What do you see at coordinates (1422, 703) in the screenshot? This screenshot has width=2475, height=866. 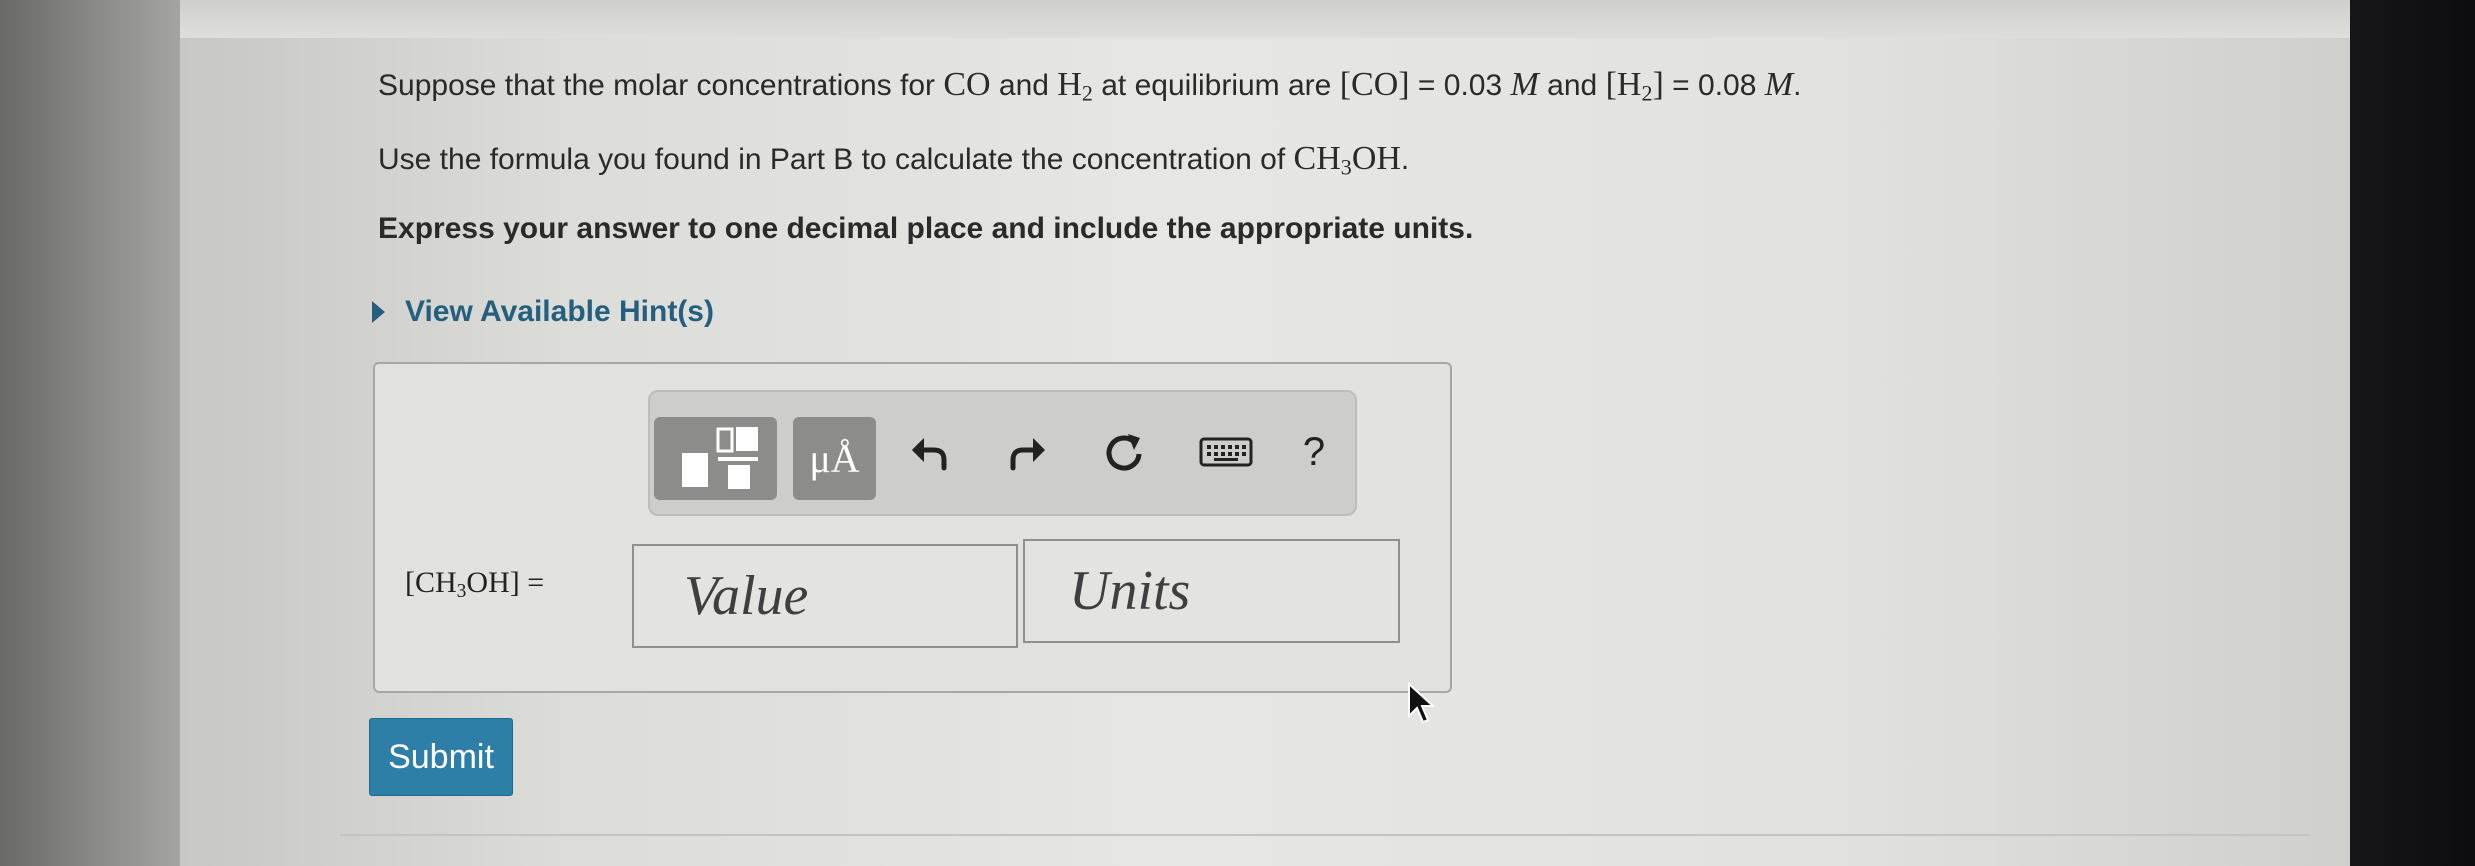 I see `mouse-pointer-icon` at bounding box center [1422, 703].